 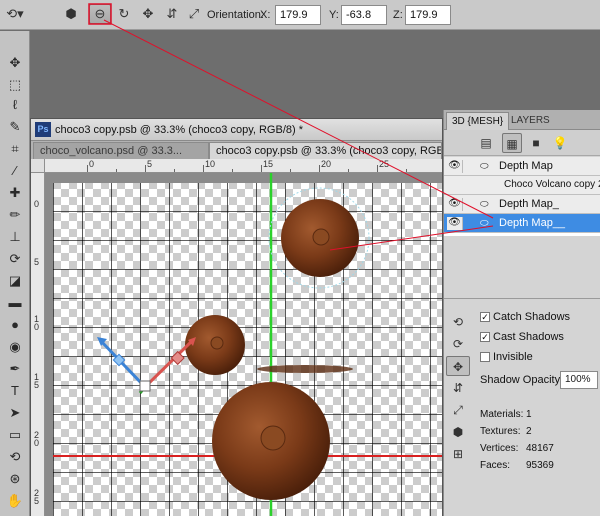 I want to click on ruler-origin, so click(x=38, y=166).